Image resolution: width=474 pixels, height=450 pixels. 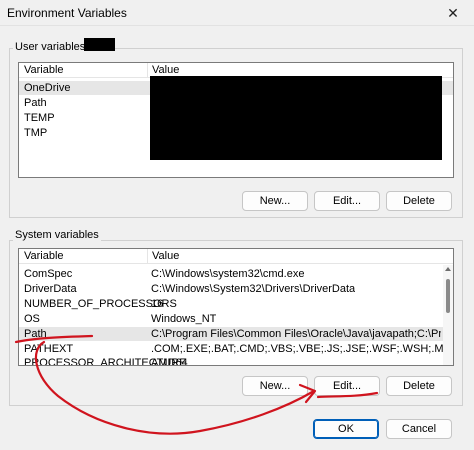 I want to click on annotation-underline-edit, so click(x=347, y=395).